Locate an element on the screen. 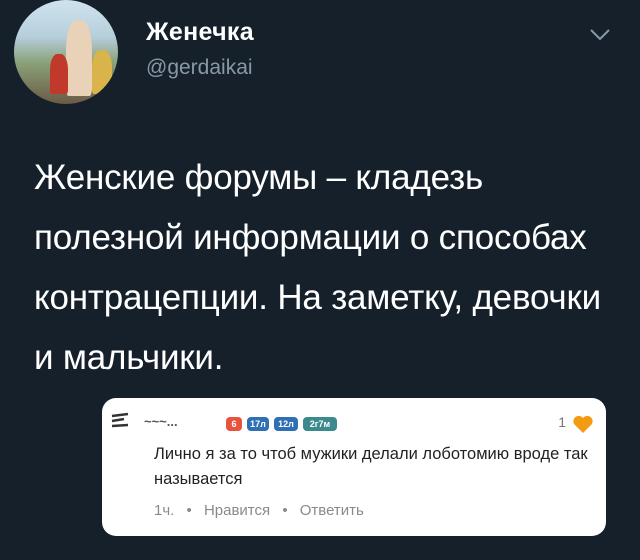 Image resolution: width=640 pixels, height=560 pixels. like-action-link: Нравится is located at coordinates (237, 510).